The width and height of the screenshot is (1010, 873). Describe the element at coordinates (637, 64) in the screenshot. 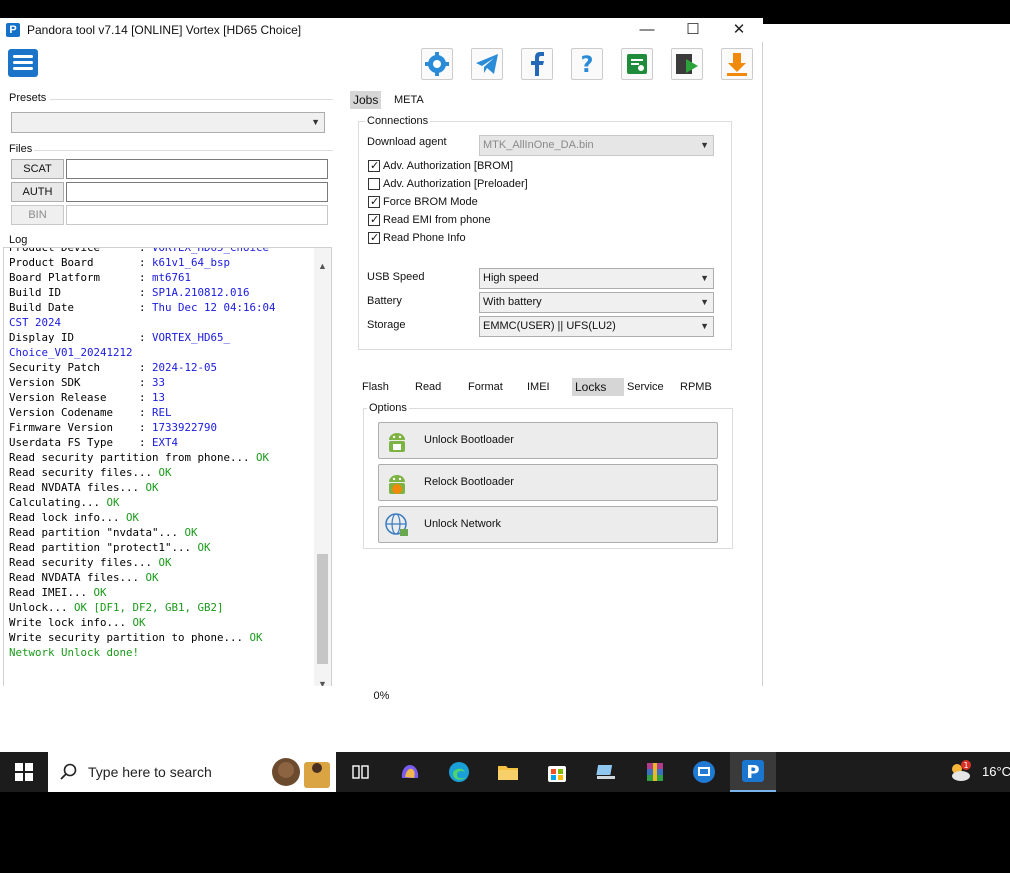

I see `log-save-icon` at that location.